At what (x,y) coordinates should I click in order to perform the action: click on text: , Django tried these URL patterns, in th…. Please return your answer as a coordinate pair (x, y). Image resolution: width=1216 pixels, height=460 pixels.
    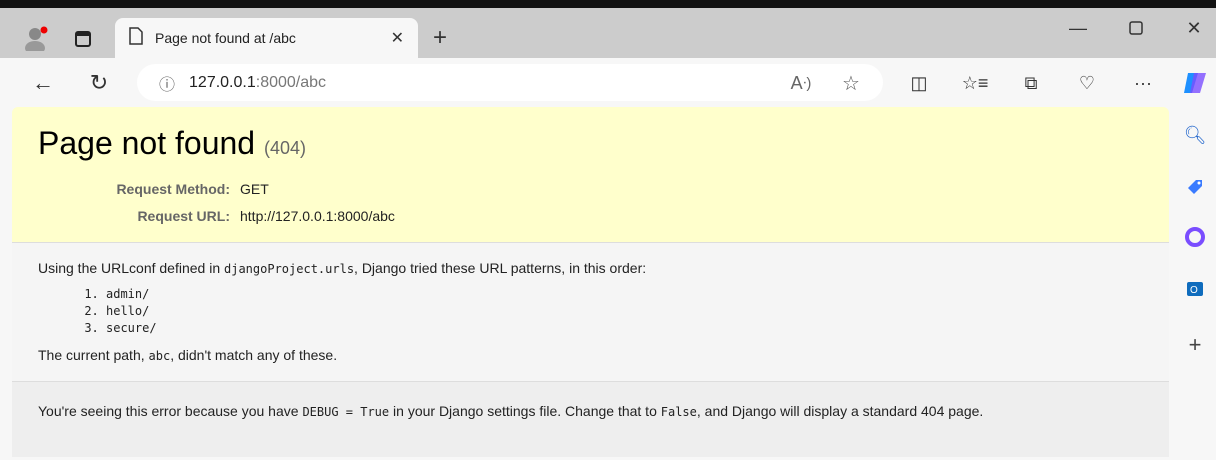
    Looking at the image, I should click on (500, 268).